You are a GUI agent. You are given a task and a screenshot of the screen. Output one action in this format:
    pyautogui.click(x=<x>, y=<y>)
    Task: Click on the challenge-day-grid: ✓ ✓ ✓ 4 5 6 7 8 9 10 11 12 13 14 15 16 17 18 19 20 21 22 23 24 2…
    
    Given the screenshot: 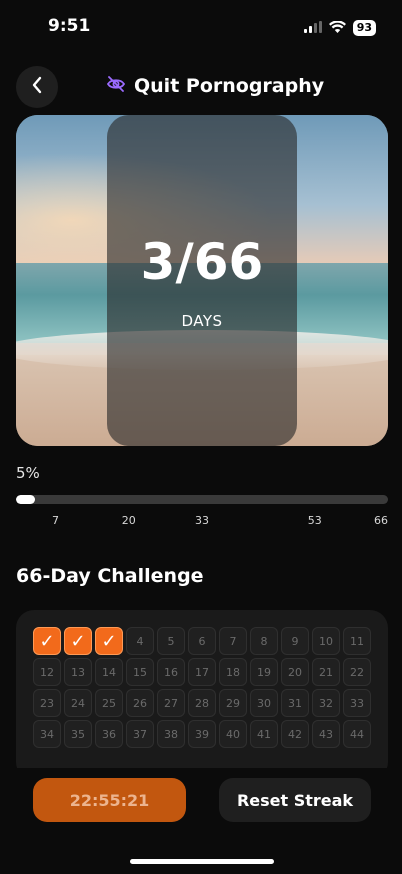 What is the action you would take?
    pyautogui.click(x=202, y=687)
    